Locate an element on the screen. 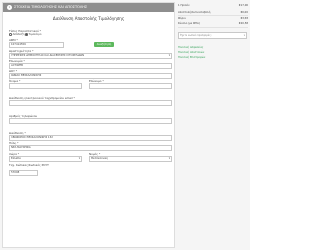 The height and width of the screenshot is (250, 320). shipping-policy-link: Πολιτική Αποστολών is located at coordinates (191, 52).